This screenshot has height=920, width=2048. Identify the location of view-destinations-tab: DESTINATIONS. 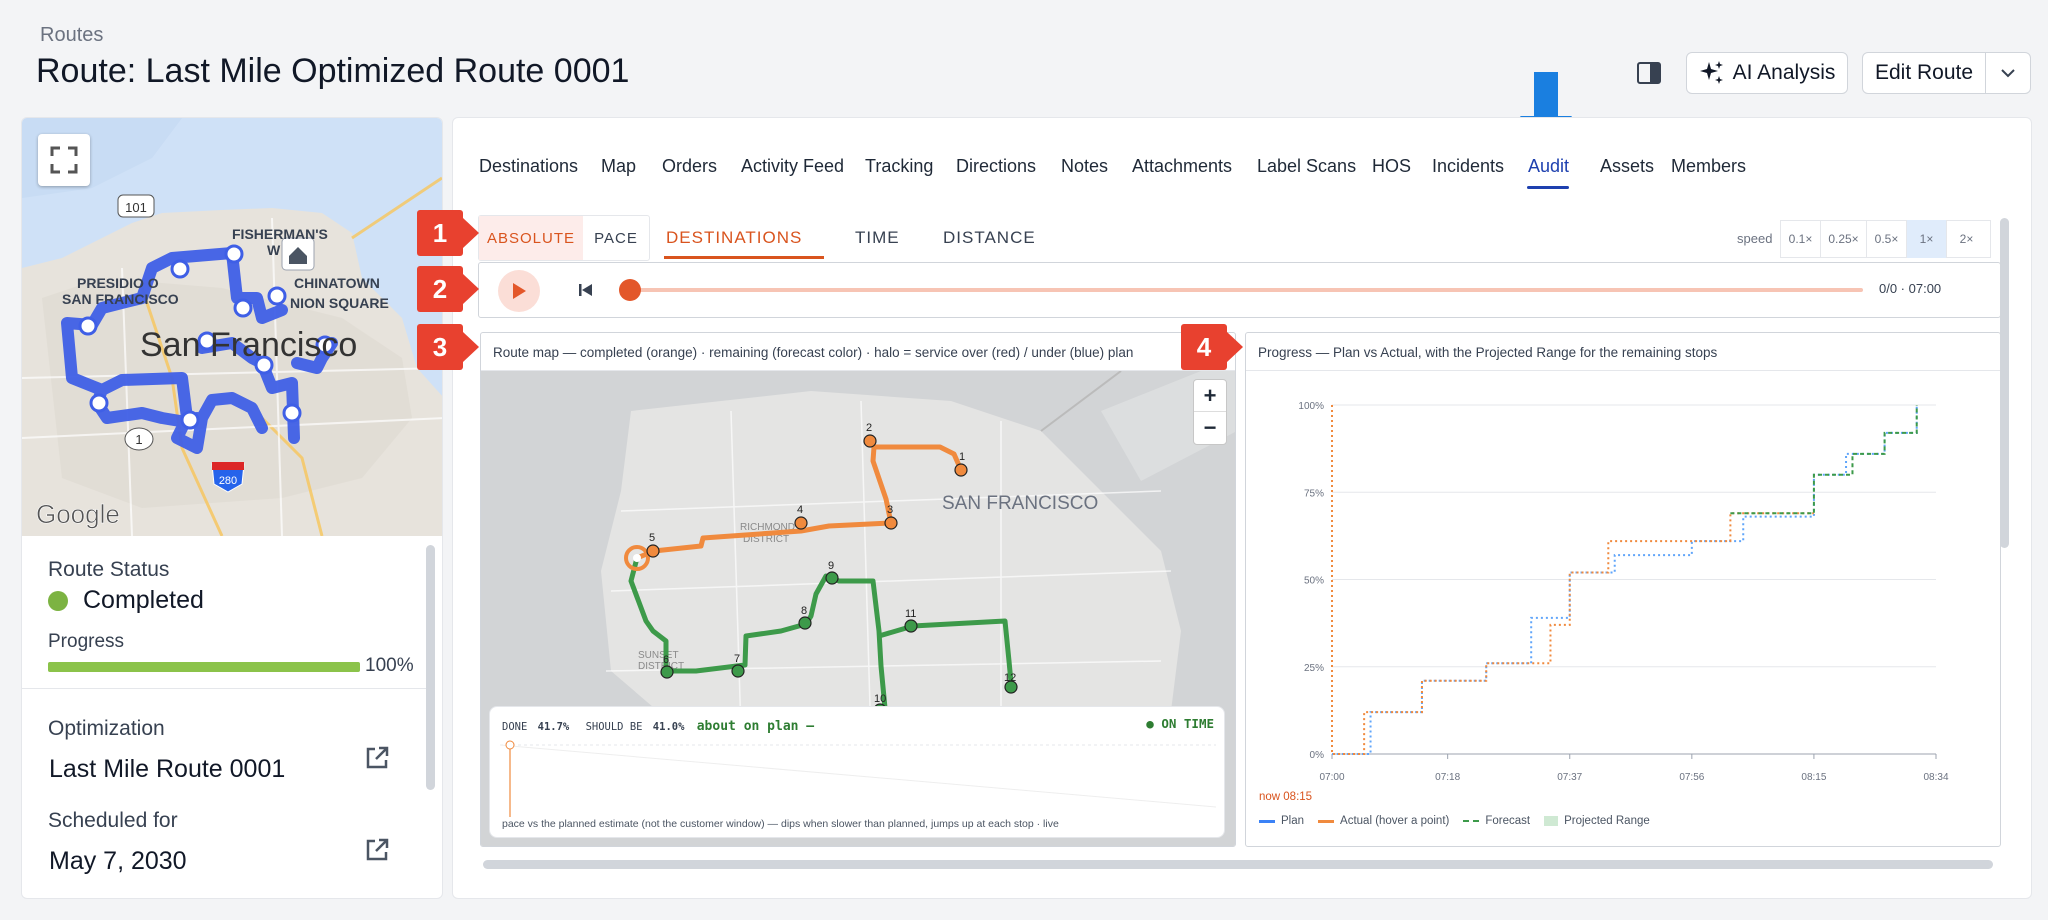
(734, 238).